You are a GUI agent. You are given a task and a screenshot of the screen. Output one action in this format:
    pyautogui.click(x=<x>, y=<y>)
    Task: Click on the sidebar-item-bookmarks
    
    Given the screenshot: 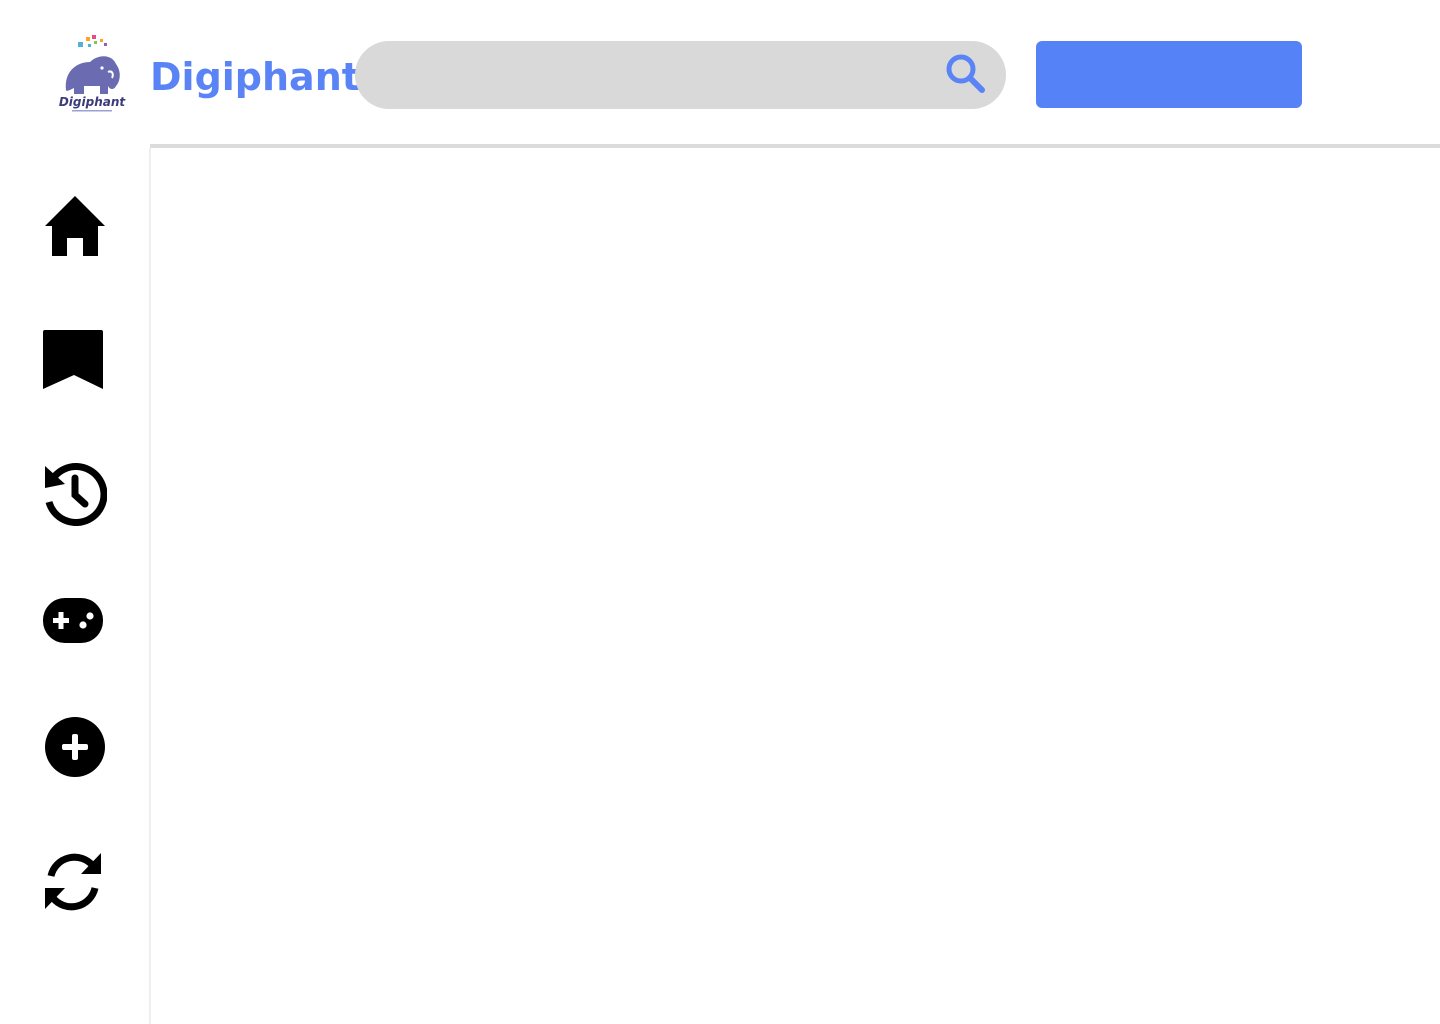 What is the action you would take?
    pyautogui.click(x=75, y=361)
    